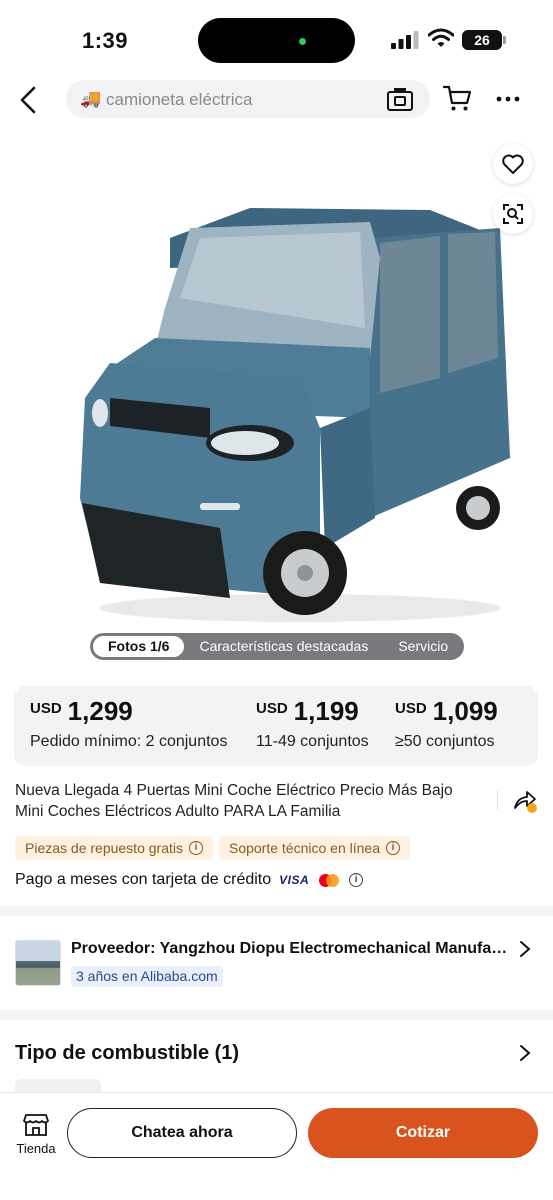 Image resolution: width=553 pixels, height=1200 pixels. What do you see at coordinates (400, 99) in the screenshot?
I see `image-search-camera-icon` at bounding box center [400, 99].